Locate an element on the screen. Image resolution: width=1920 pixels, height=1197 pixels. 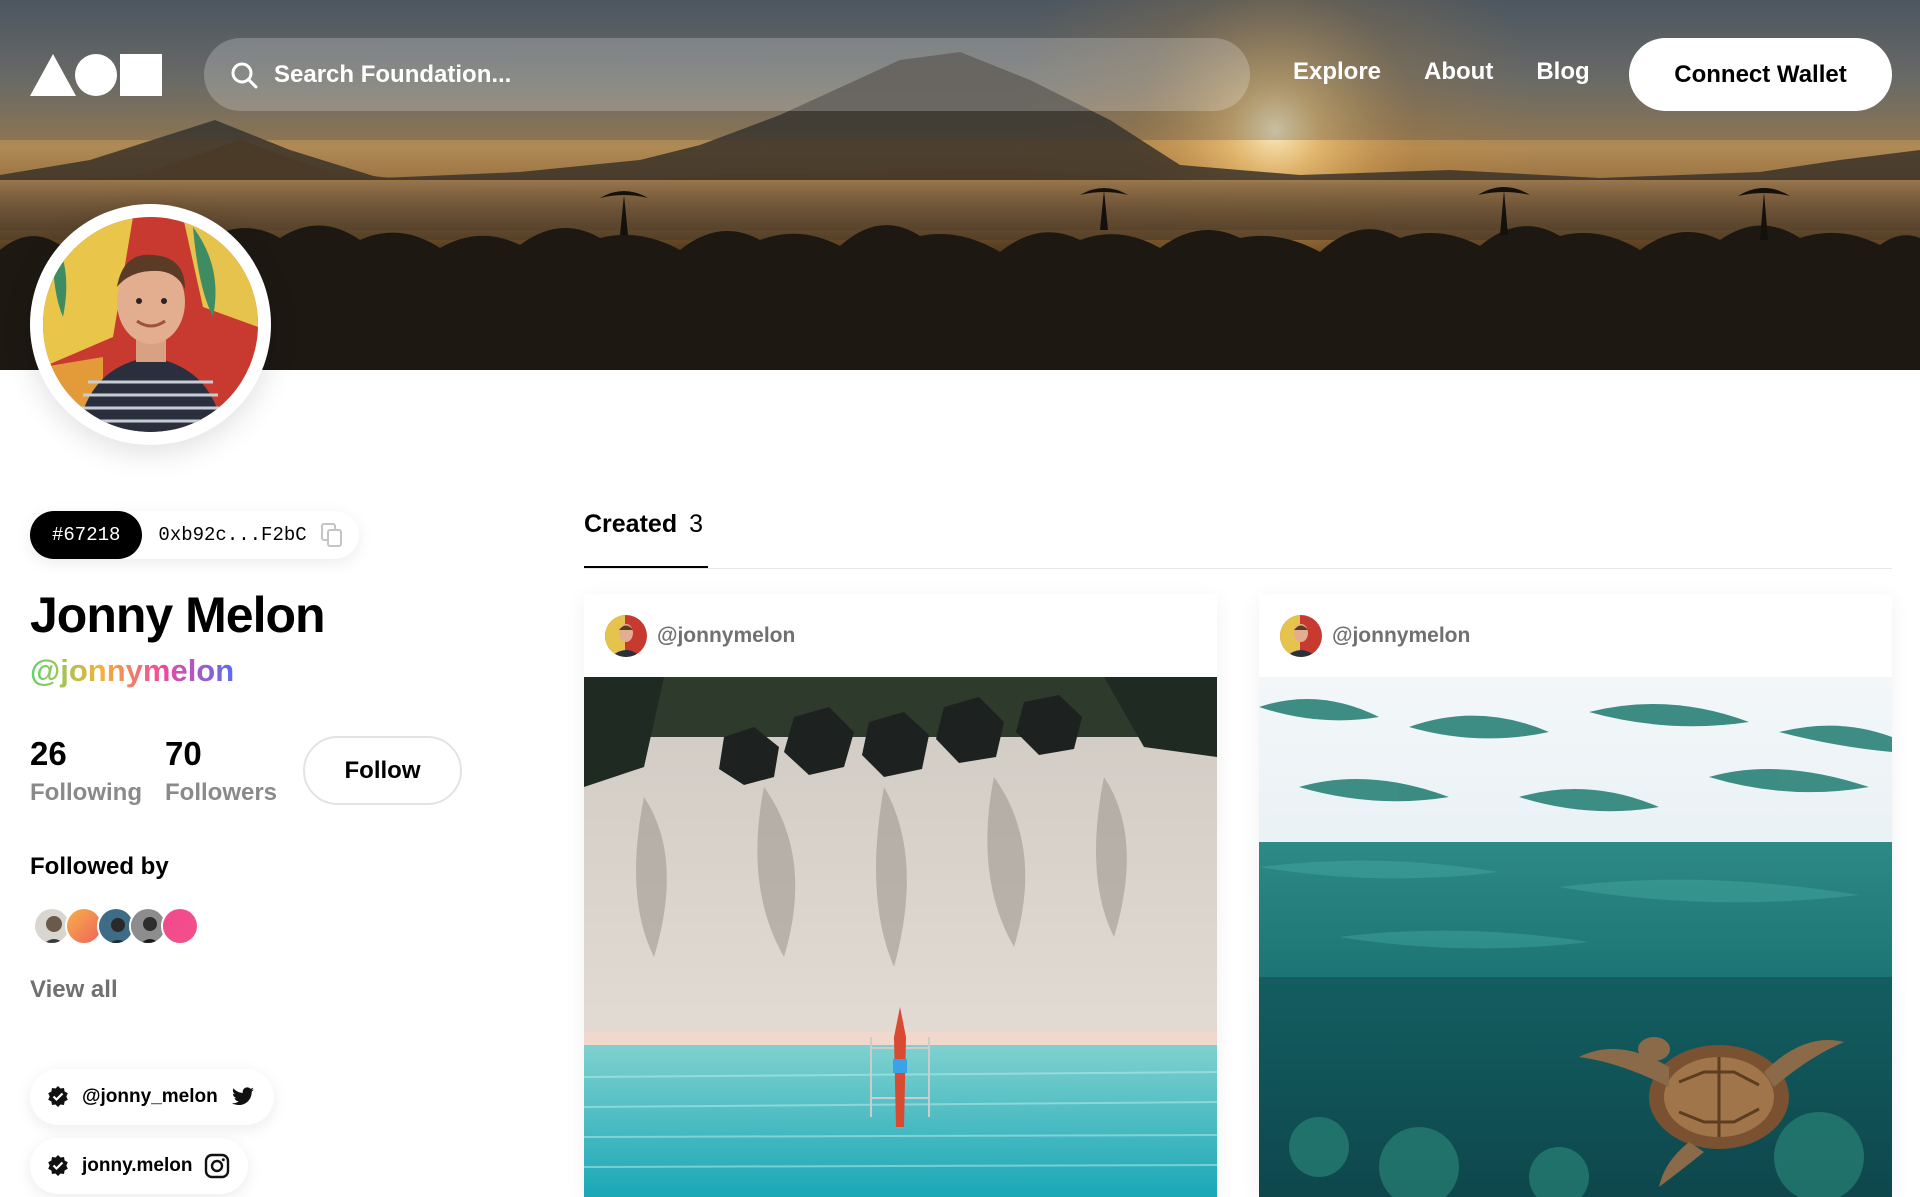
instagram-link: jonny.melon is located at coordinates (139, 1166).